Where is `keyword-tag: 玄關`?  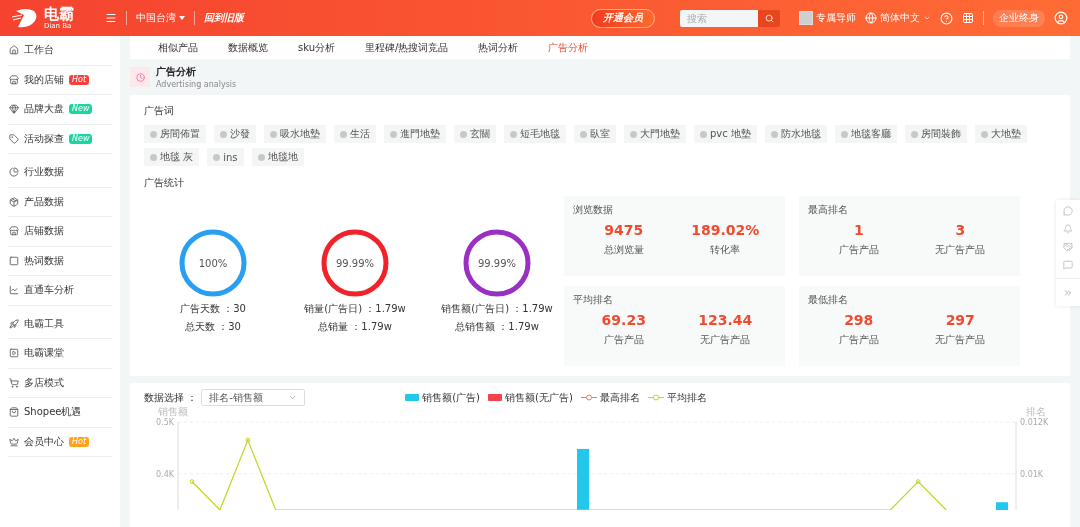
keyword-tag: 玄關 is located at coordinates (475, 134).